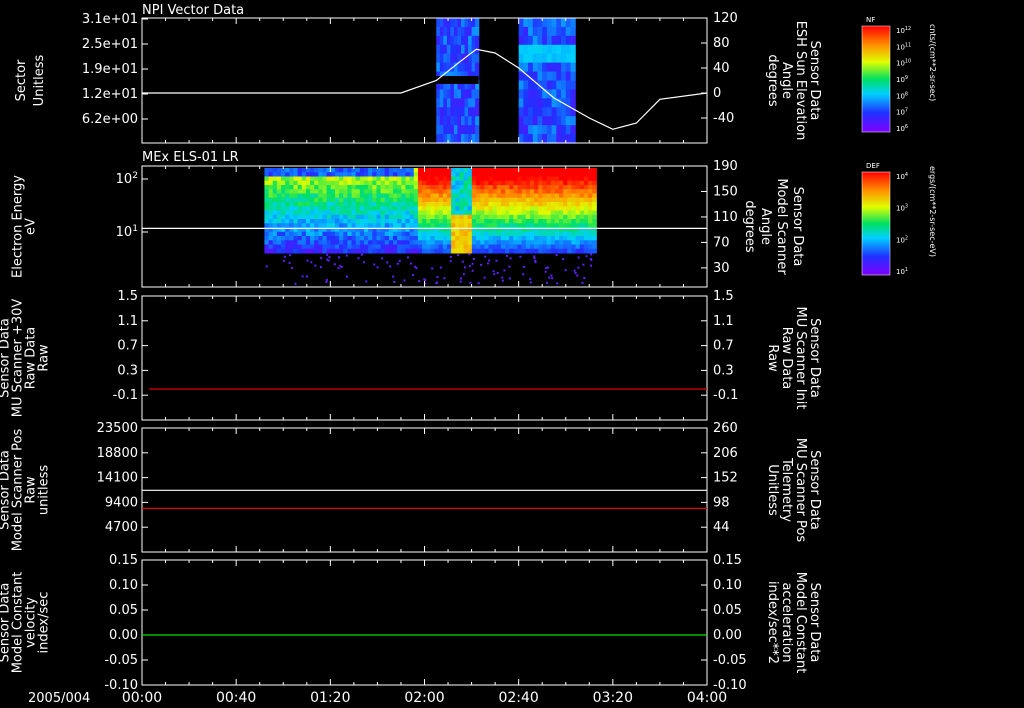 This screenshot has height=708, width=1024. Describe the element at coordinates (730, 660) in the screenshot. I see `right-tick-label: -0.05` at that location.